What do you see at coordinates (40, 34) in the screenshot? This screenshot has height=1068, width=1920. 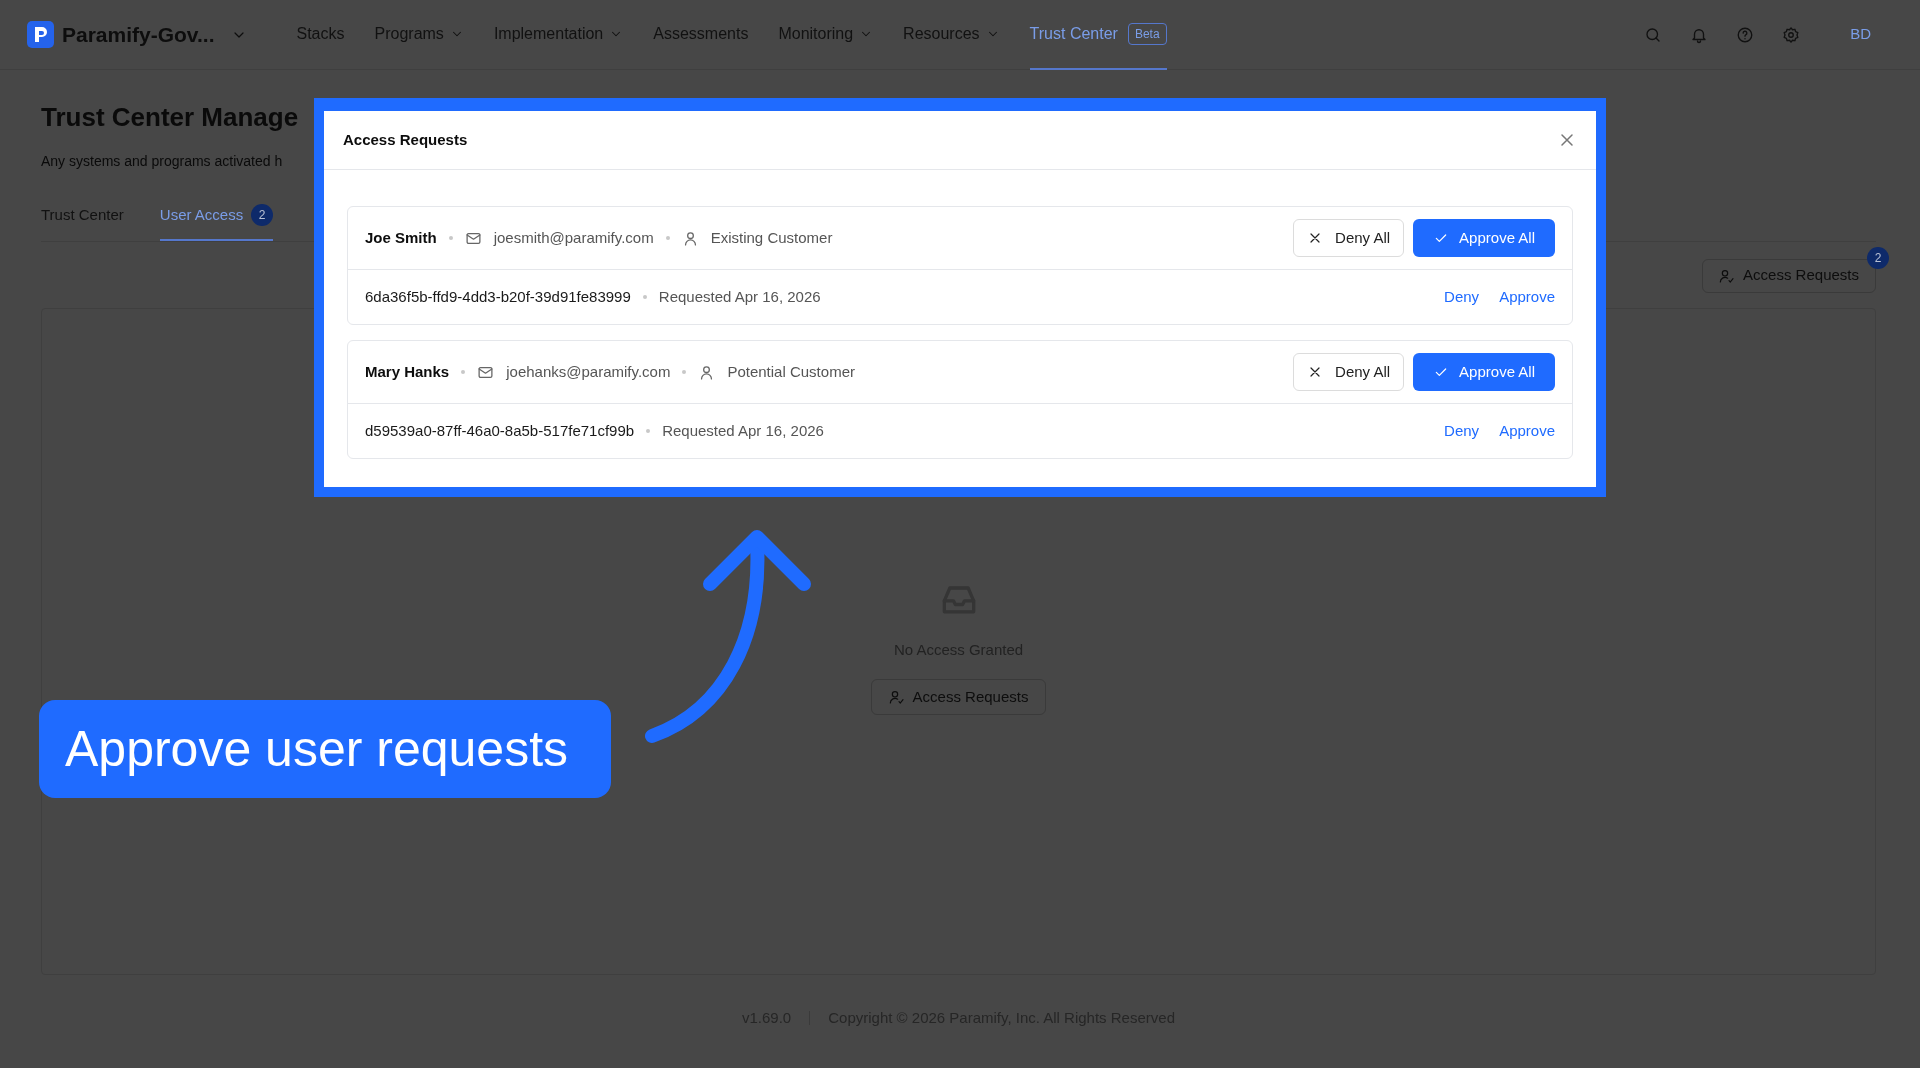 I see `logo-icon` at bounding box center [40, 34].